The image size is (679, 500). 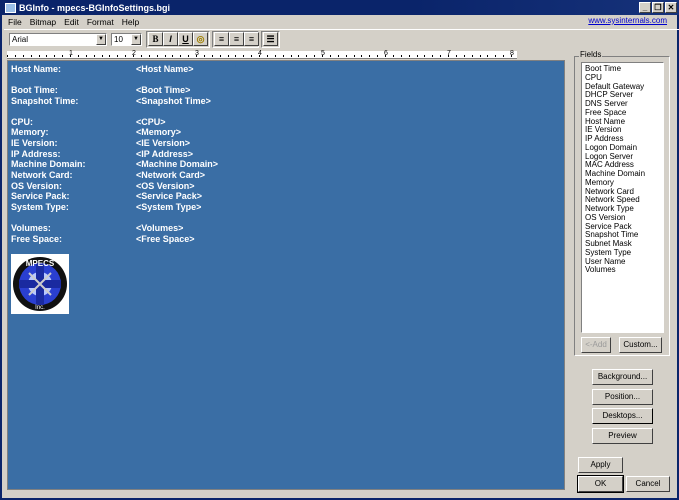 What do you see at coordinates (40, 207) in the screenshot?
I see `info-label: System Type:` at bounding box center [40, 207].